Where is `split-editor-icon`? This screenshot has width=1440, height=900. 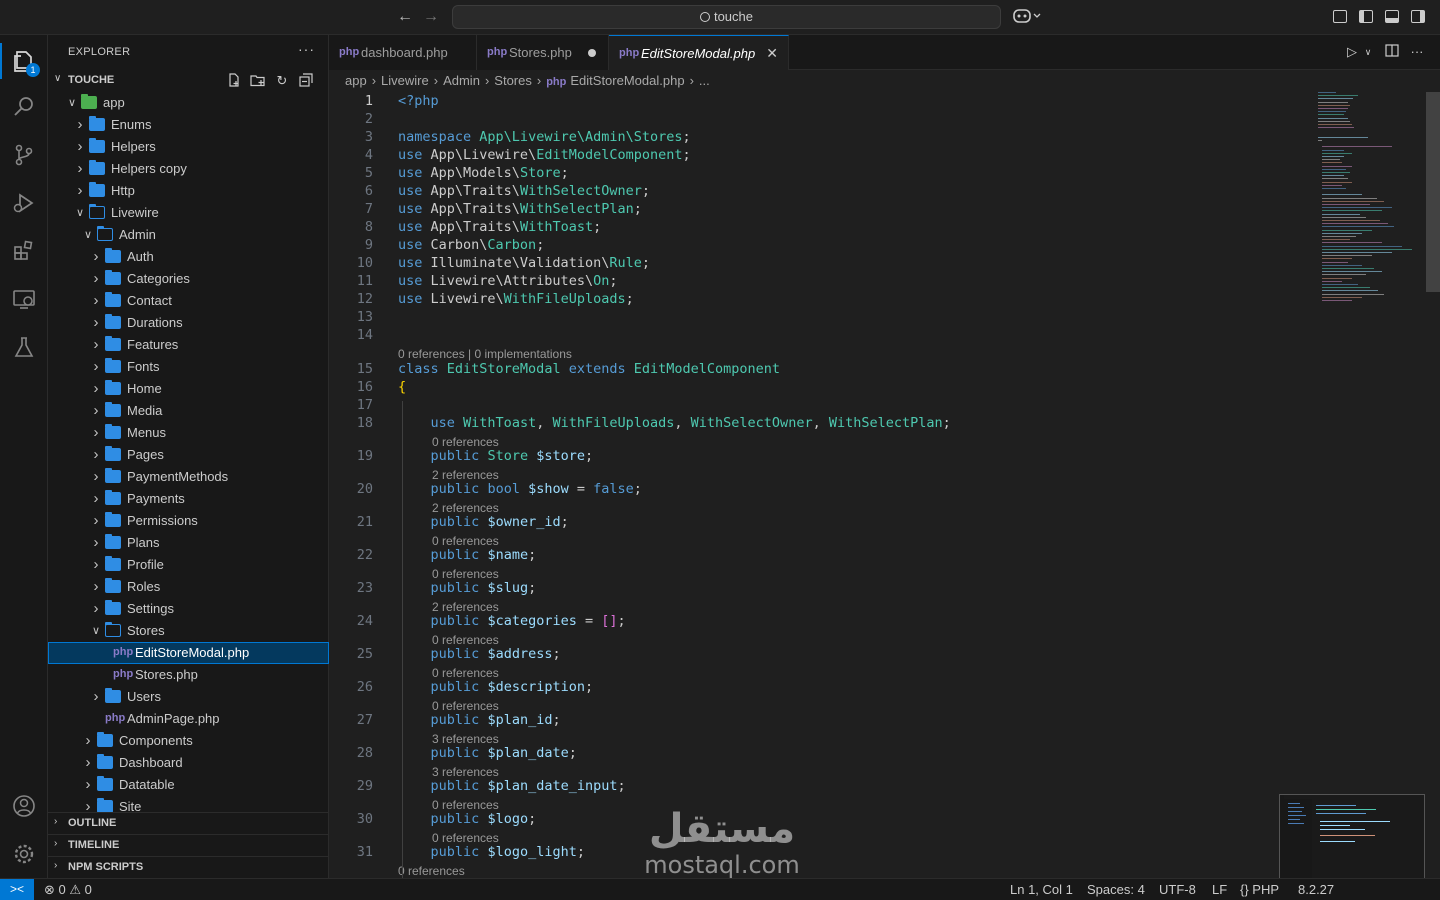
split-editor-icon is located at coordinates (1392, 52).